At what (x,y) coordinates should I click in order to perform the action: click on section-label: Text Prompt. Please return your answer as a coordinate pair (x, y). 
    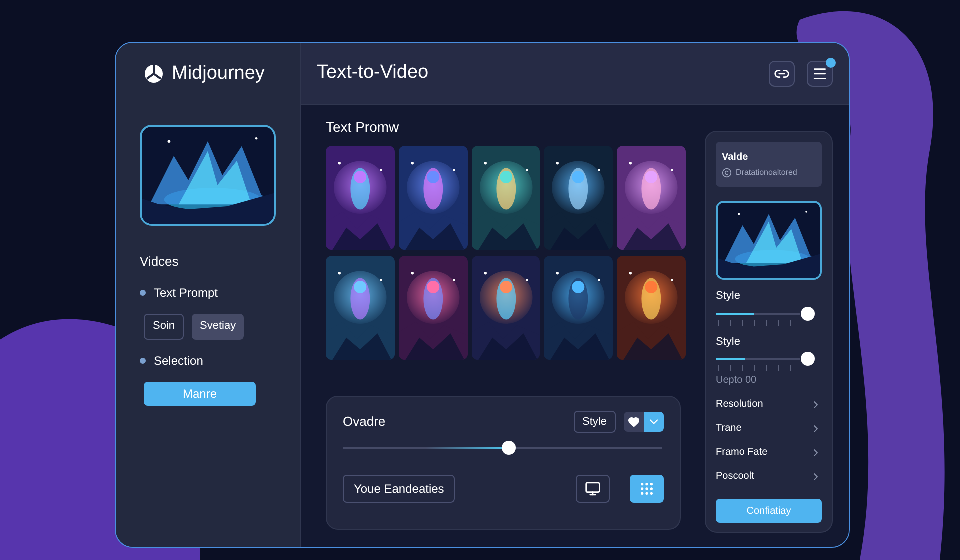
    Looking at the image, I should click on (186, 293).